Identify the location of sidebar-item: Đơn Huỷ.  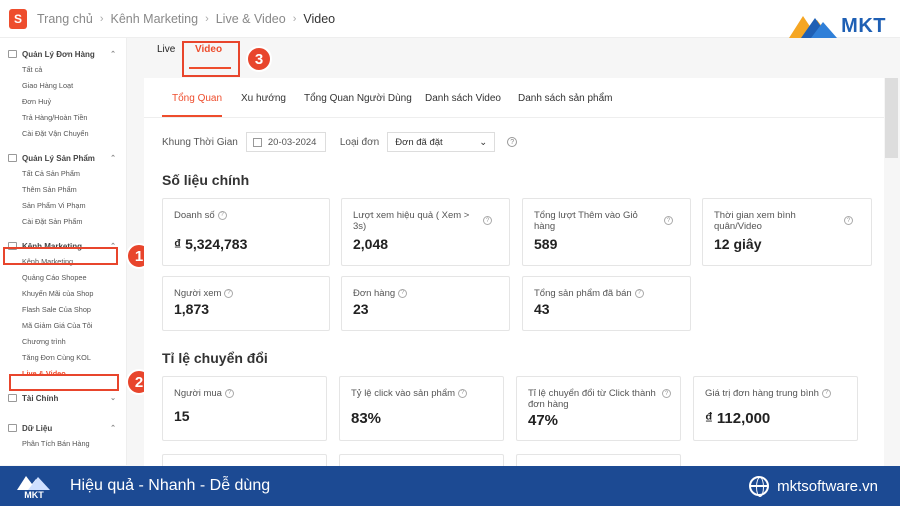
(63, 102).